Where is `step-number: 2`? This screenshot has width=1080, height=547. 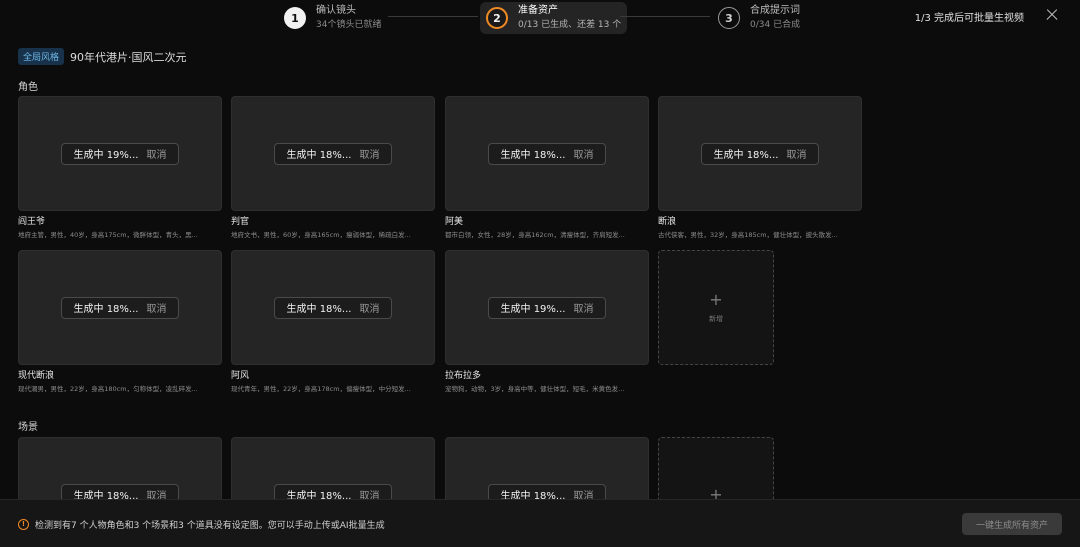
step-number: 2 is located at coordinates (497, 18).